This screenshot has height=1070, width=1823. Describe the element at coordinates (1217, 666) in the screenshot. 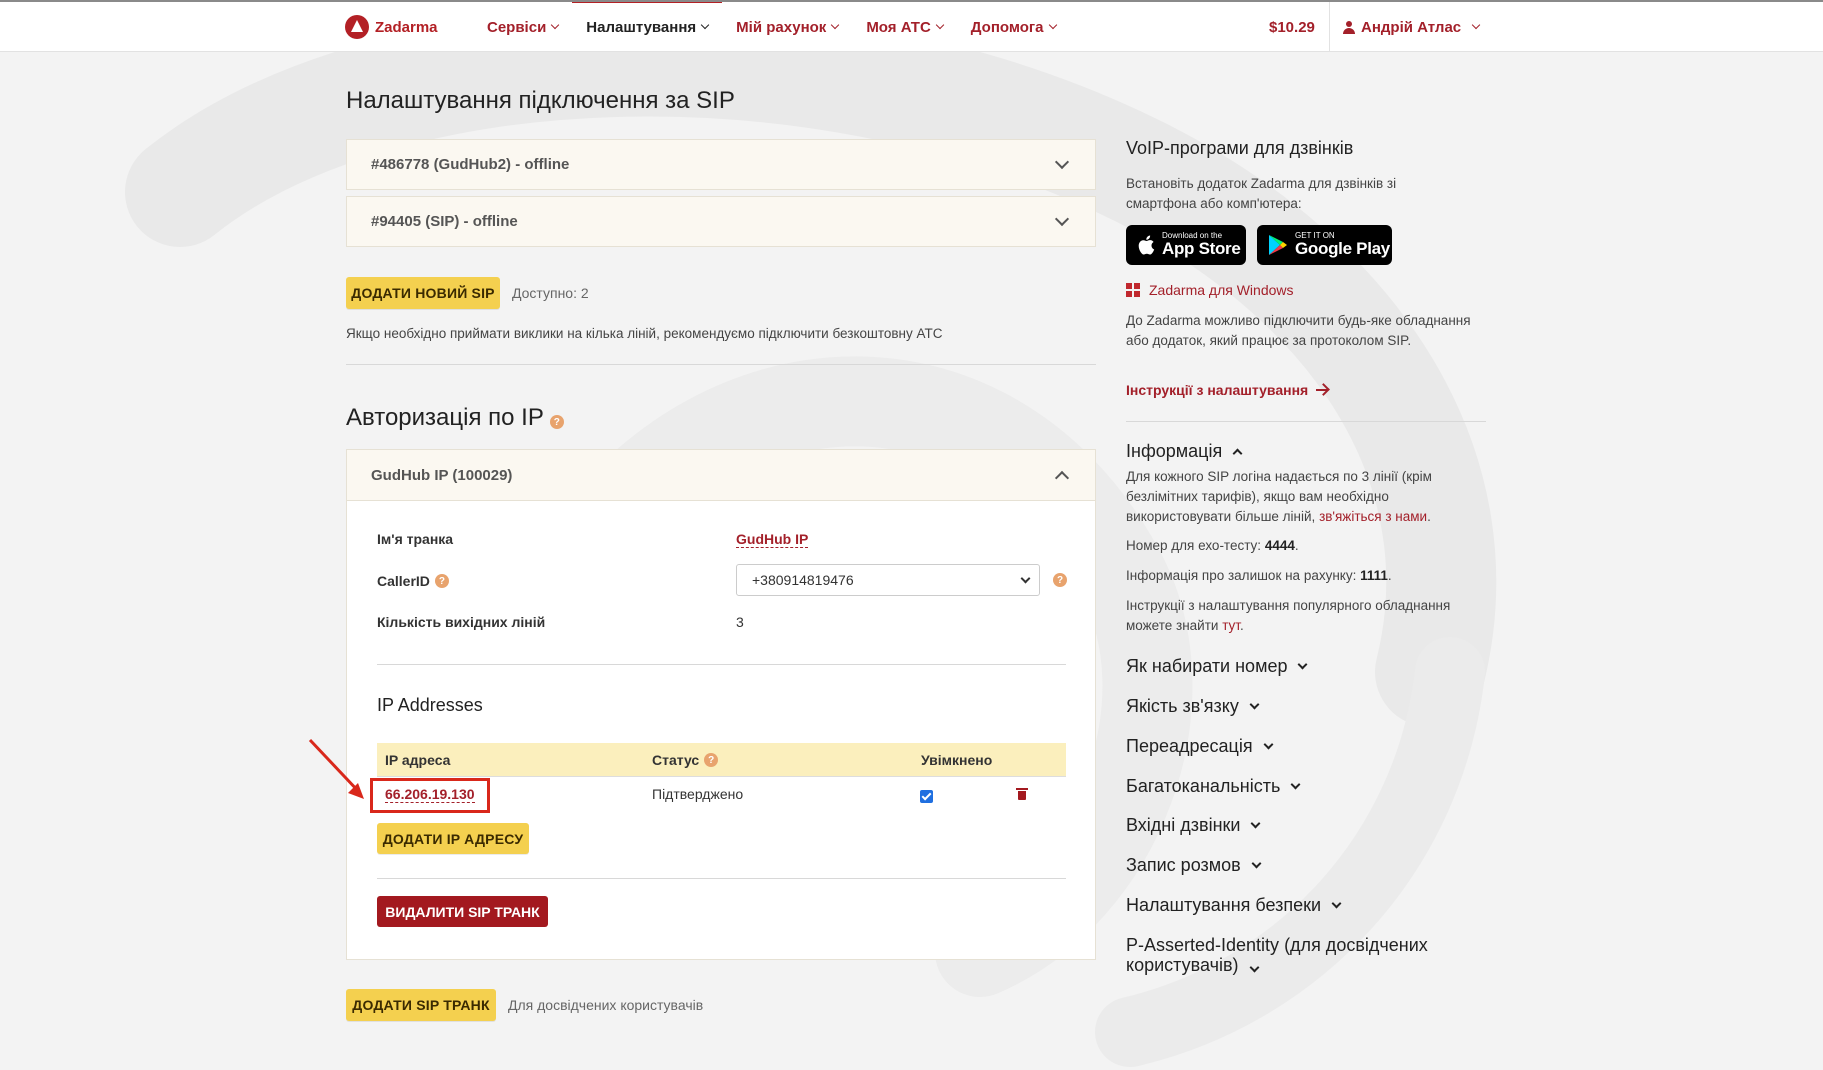

I see `faq-how-to-dial: Як набирати номер` at that location.